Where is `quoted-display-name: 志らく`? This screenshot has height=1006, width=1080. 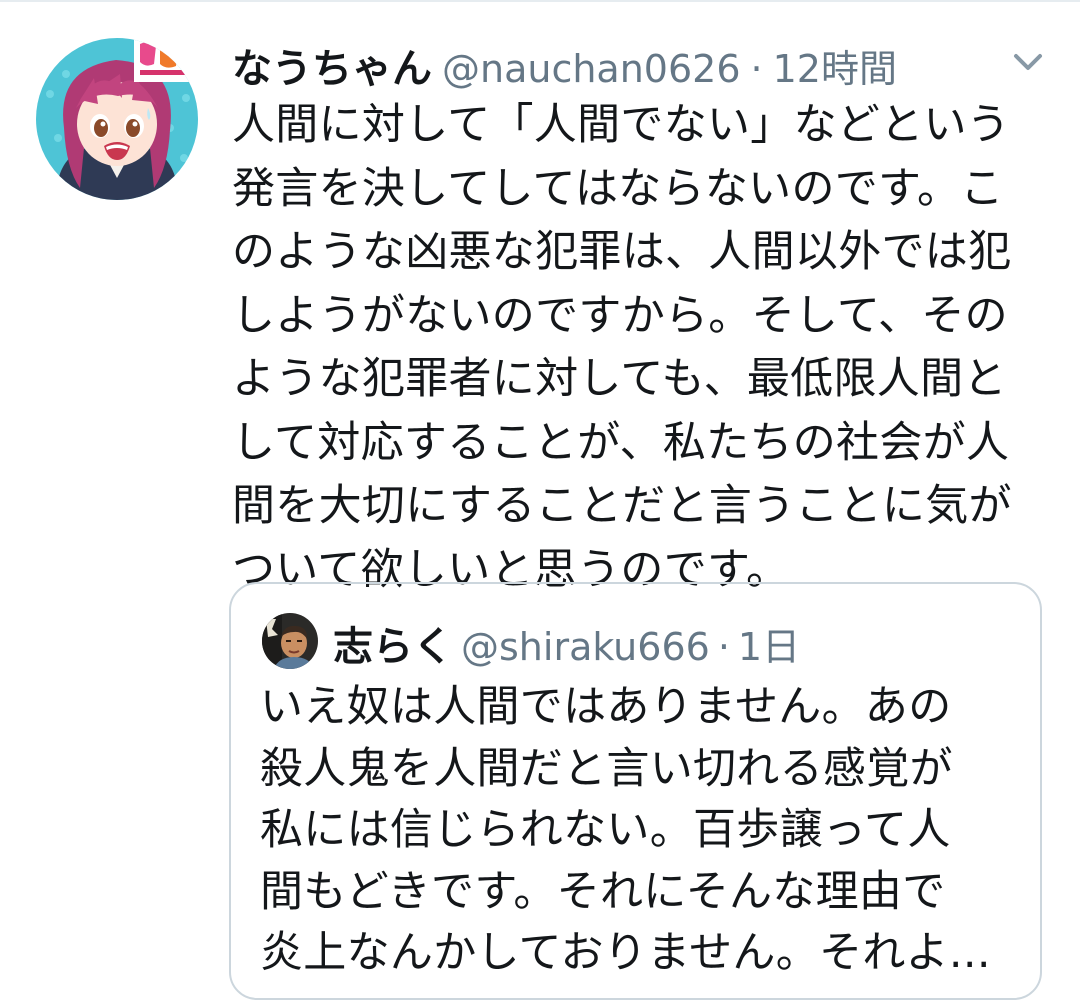
quoted-display-name: 志らく is located at coordinates (393, 647).